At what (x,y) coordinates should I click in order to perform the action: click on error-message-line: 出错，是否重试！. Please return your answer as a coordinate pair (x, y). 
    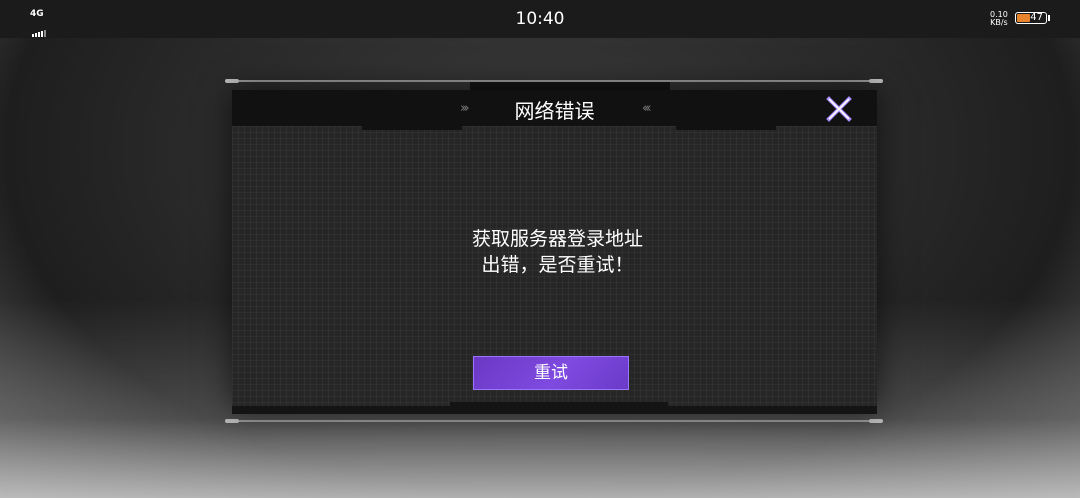
    Looking at the image, I should click on (557, 265).